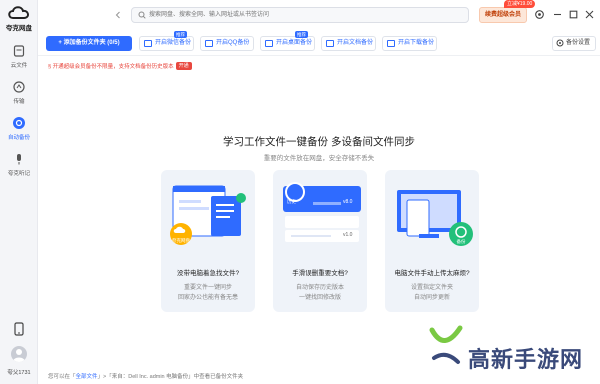 This screenshot has width=600, height=384. What do you see at coordinates (319, 158) in the screenshot?
I see `hero-subtitle: 重要的文件放在网盘，安全存储不丢失` at bounding box center [319, 158].